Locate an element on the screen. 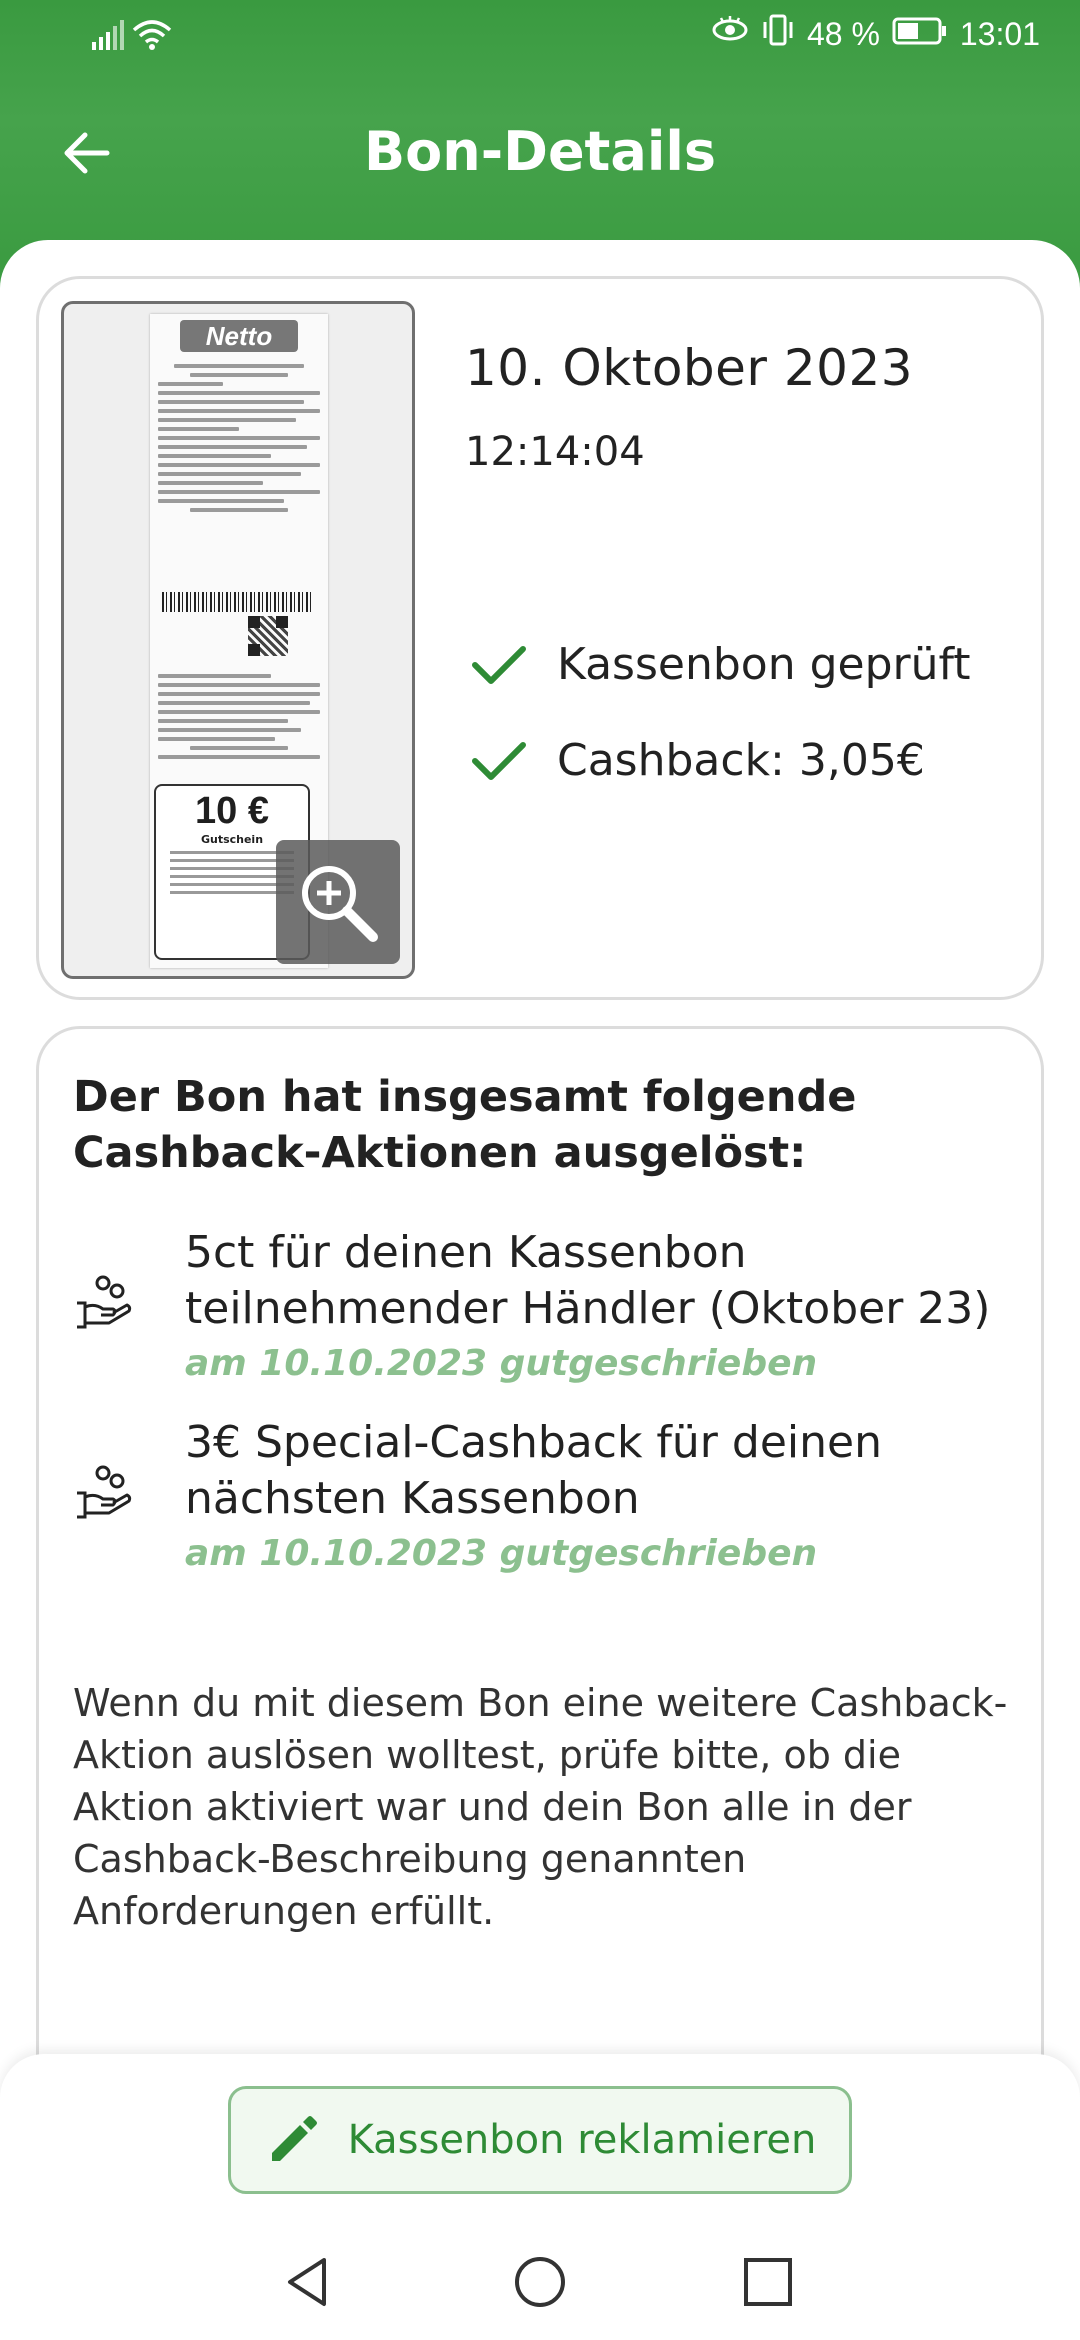 The width and height of the screenshot is (1080, 2340). check-label: Cashback: 3,05€ is located at coordinates (741, 760).